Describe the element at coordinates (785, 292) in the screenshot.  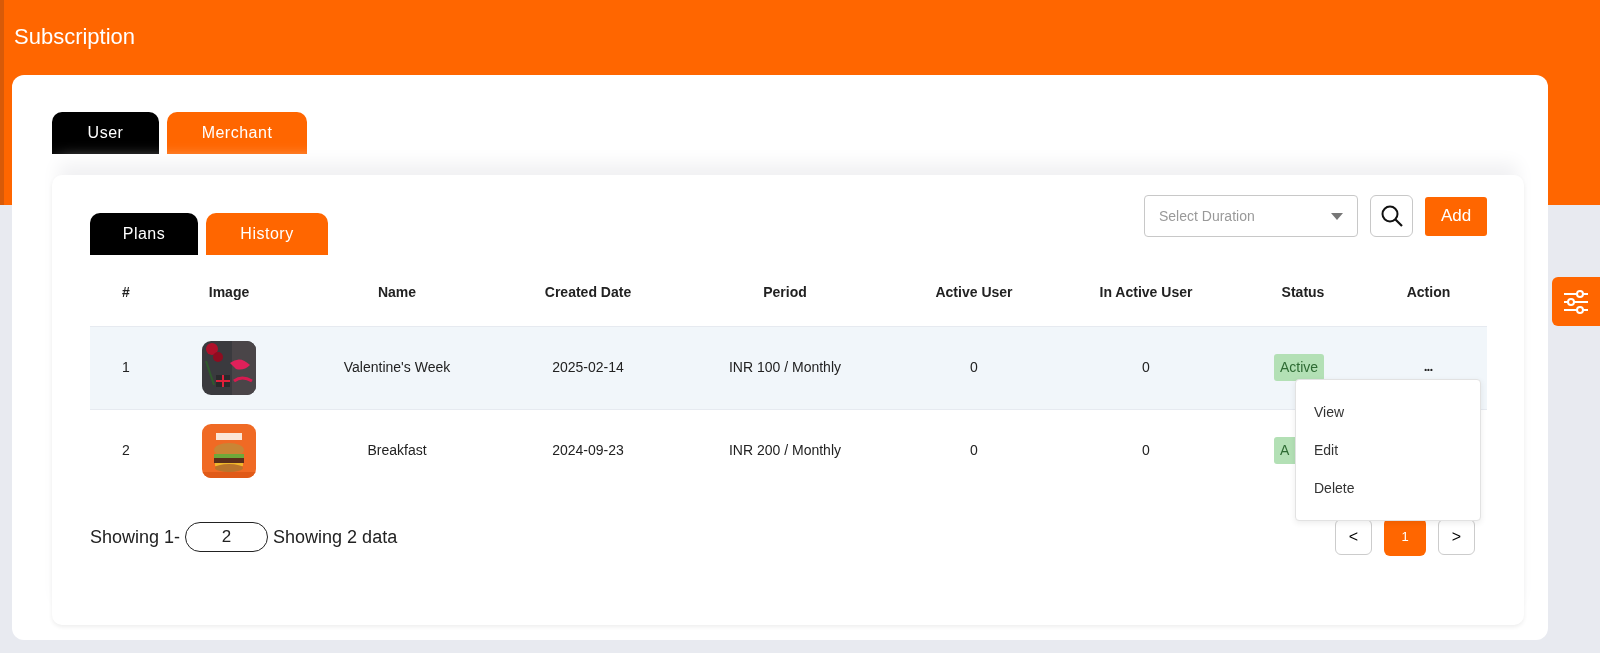
I see `column-header: Period` at that location.